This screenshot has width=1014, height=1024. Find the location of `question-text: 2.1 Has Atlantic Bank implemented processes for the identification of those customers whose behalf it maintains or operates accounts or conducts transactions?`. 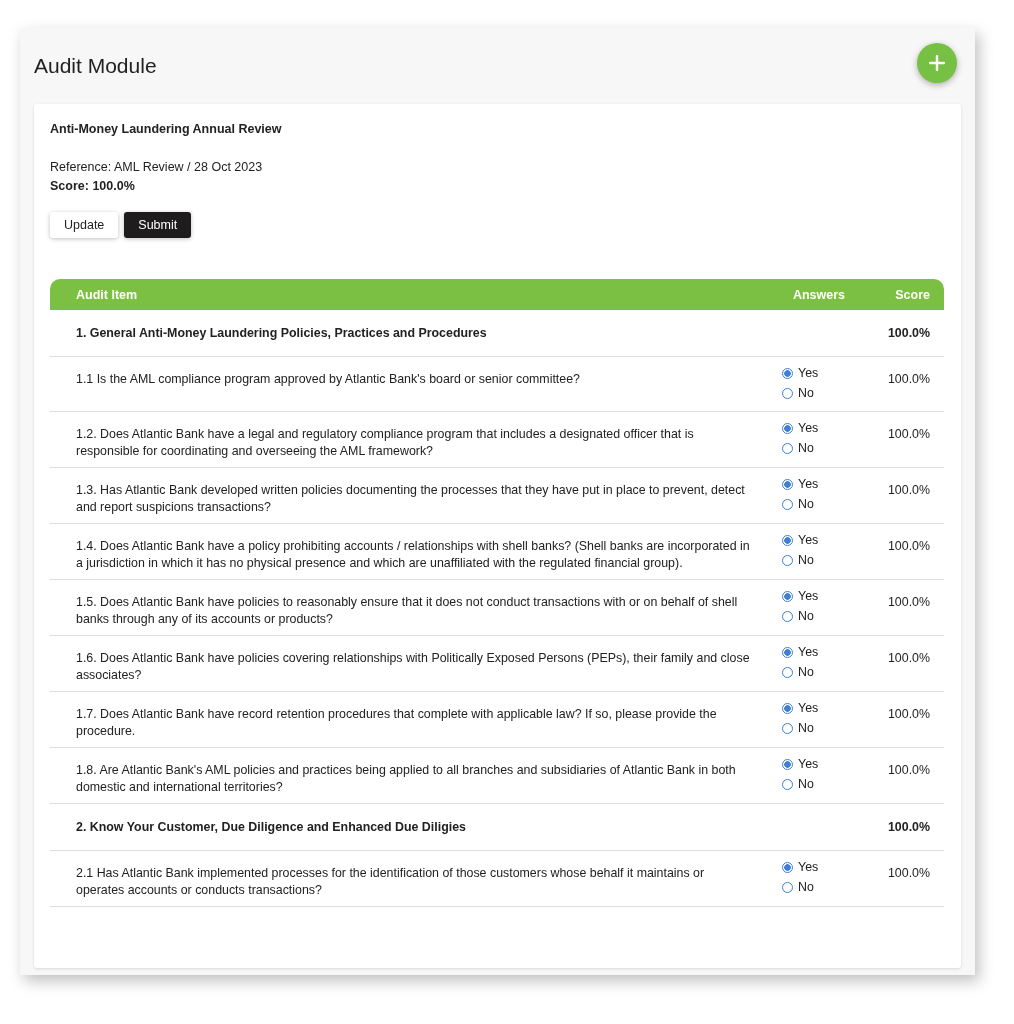

question-text: 2.1 Has Atlantic Bank implemented processes for the identification of those customers whose behalf it maintains or operates accounts or conducts transactions? is located at coordinates (390, 881).